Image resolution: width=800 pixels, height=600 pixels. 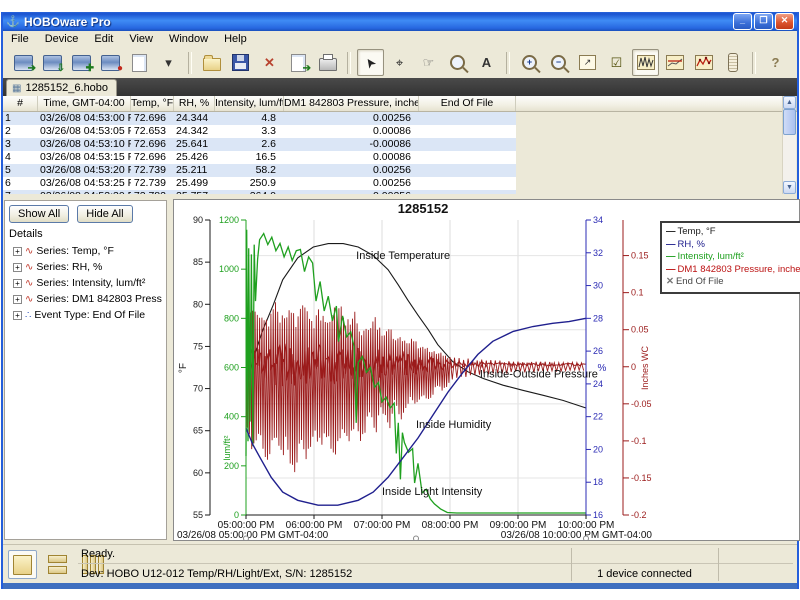 What do you see at coordinates (253, 535) in the screenshot?
I see `x-axis-start-label: 03/26/08 05:00:00 PM GMT-04:00` at bounding box center [253, 535].